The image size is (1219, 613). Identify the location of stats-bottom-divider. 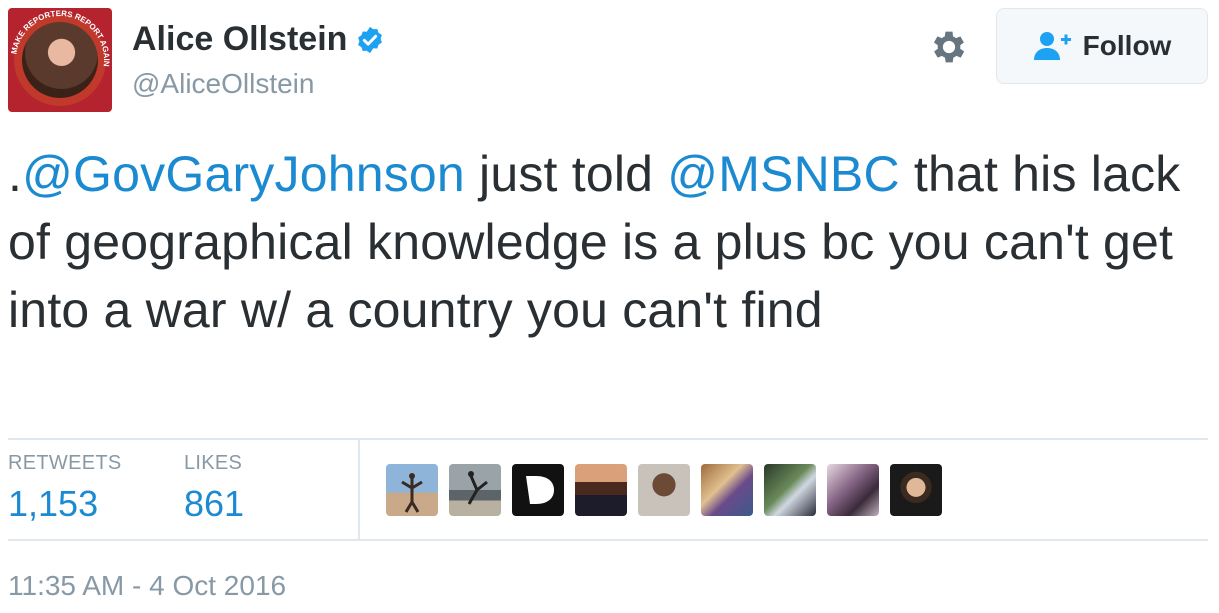
(608, 540).